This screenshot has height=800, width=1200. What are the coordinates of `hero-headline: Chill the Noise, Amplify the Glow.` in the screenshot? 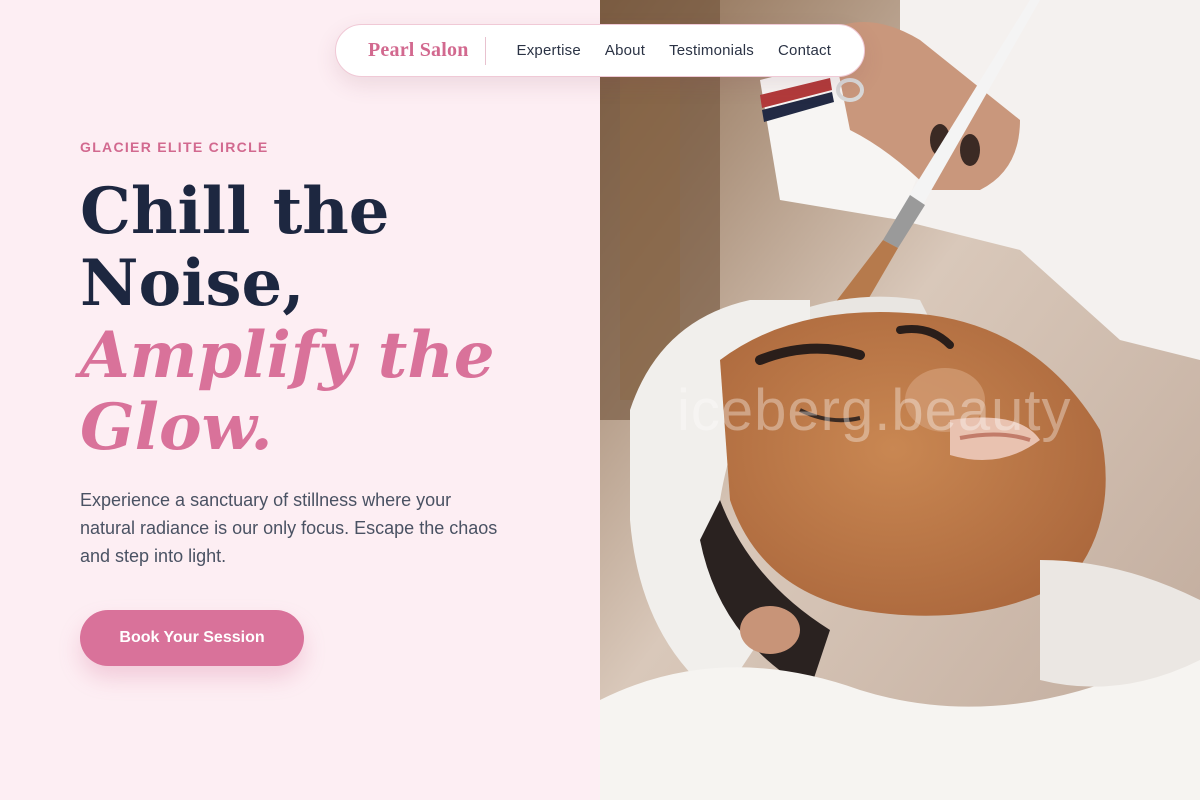 It's located at (287, 320).